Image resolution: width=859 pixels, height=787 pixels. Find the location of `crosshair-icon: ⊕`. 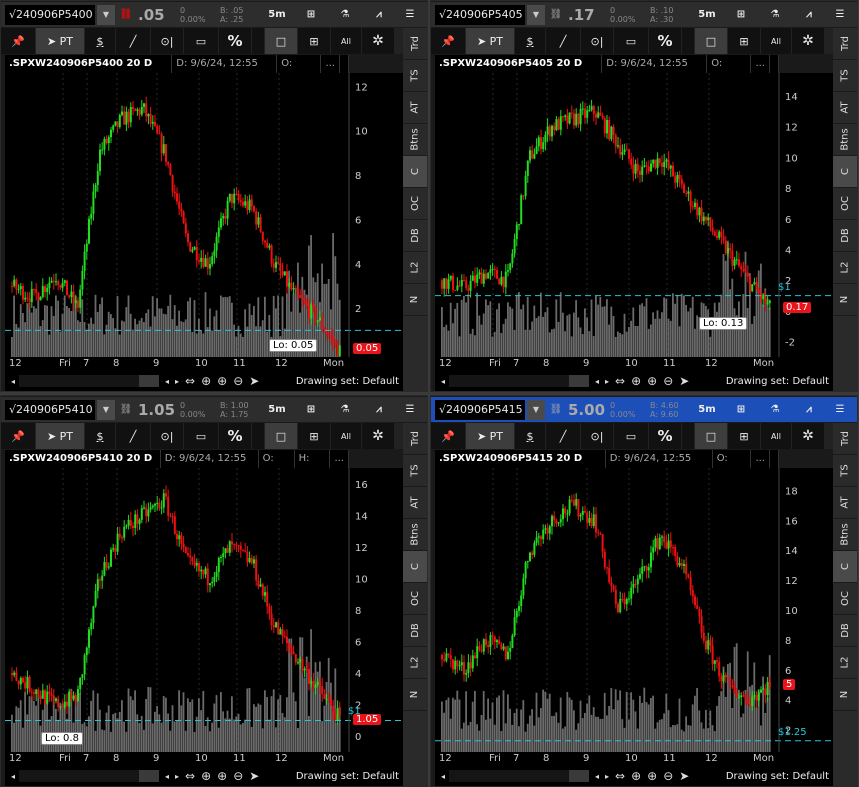

crosshair-icon: ⊕ is located at coordinates (636, 776).